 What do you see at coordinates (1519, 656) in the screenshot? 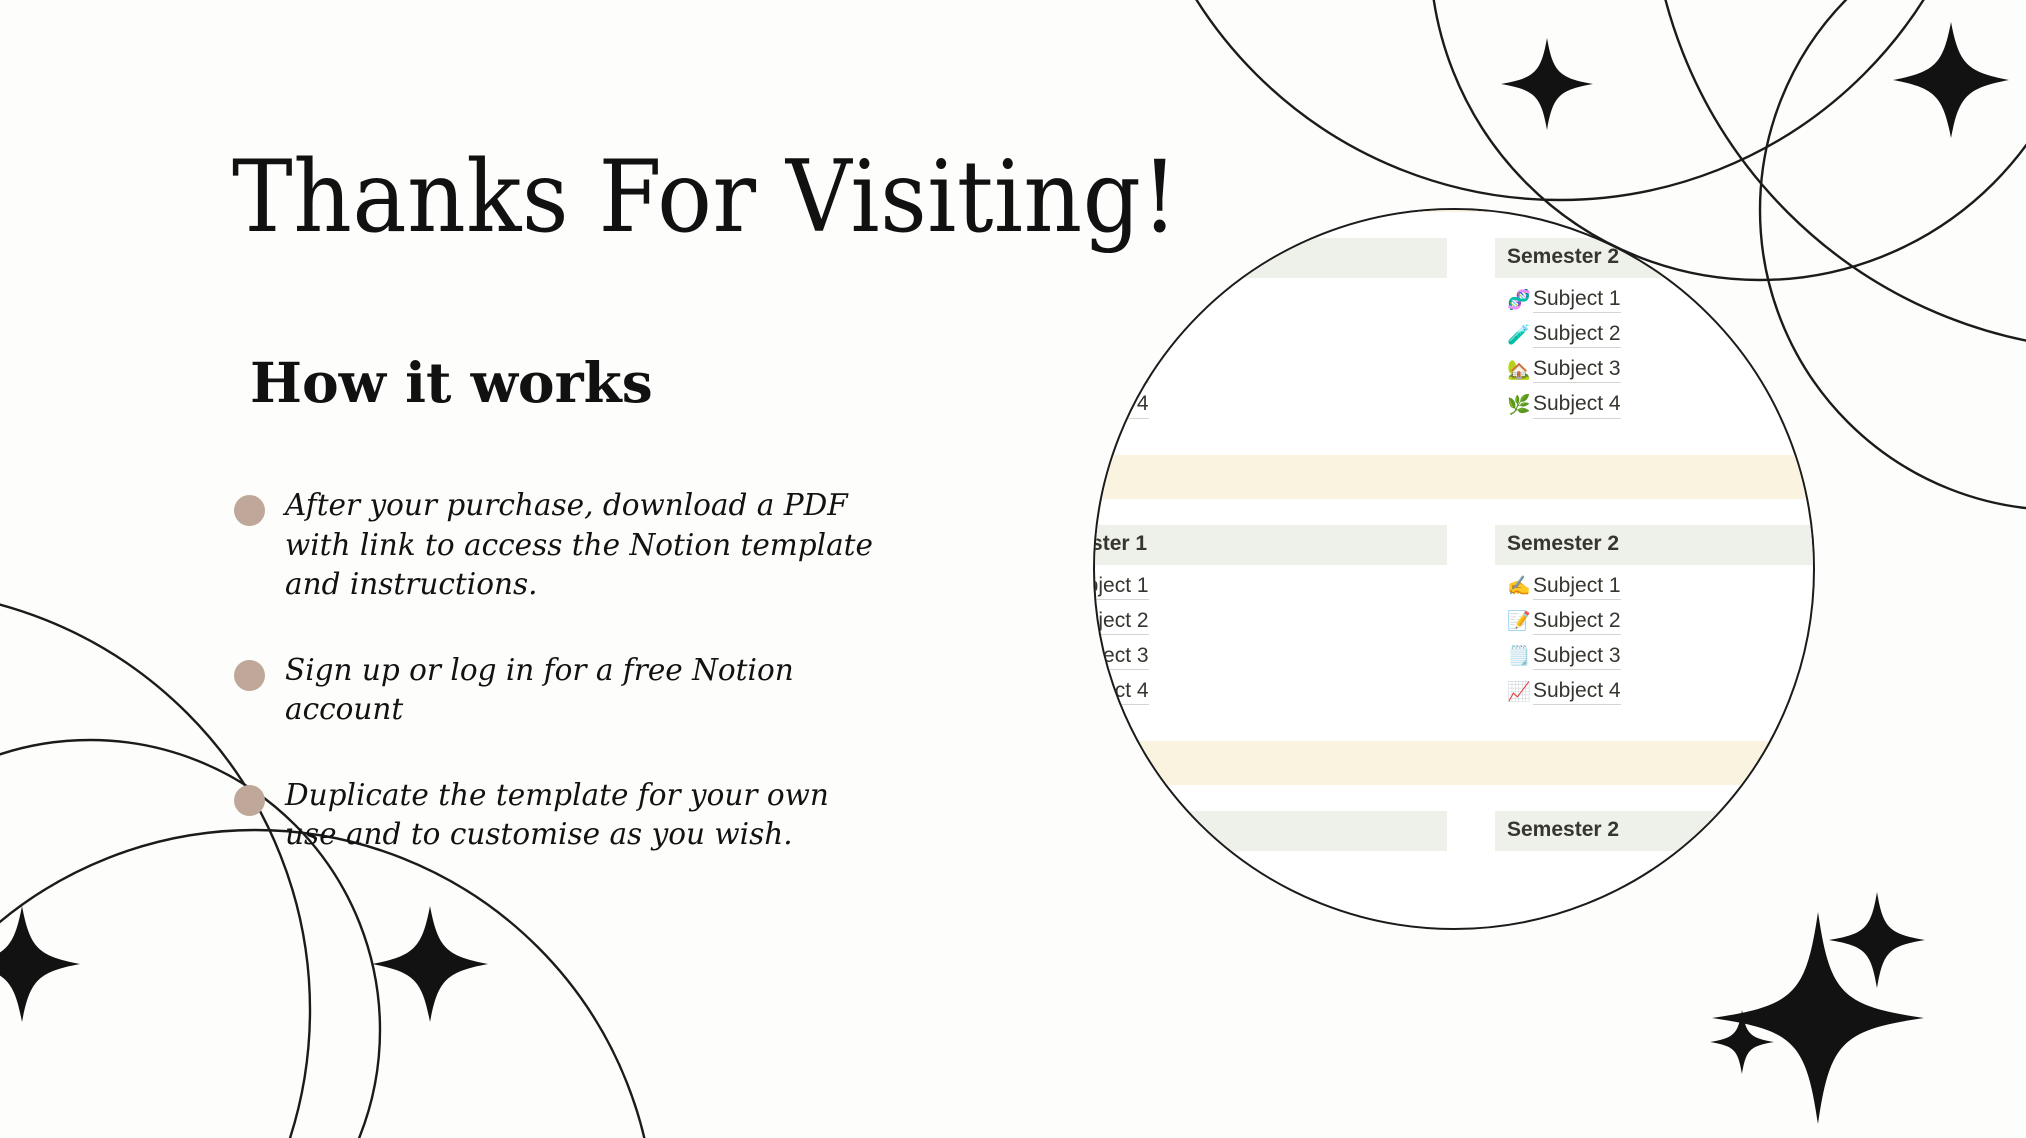
I see `spiral-notepad-emoji: 🗒️` at bounding box center [1519, 656].